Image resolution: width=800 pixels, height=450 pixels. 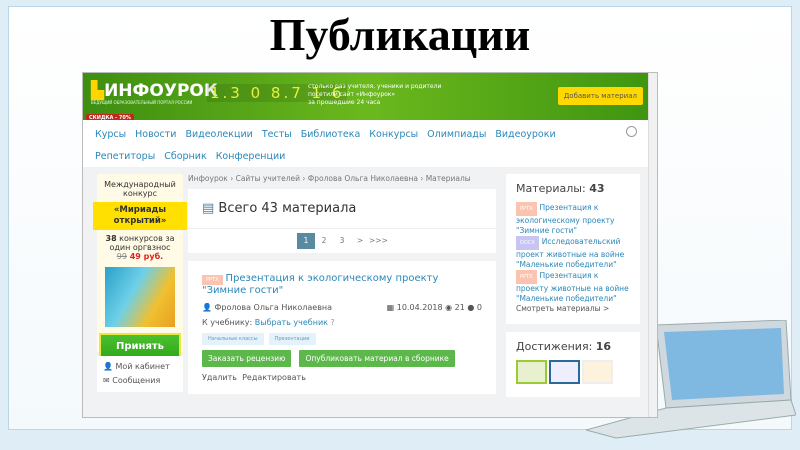 I want to click on tag-chip: Презентации, so click(x=292, y=339).